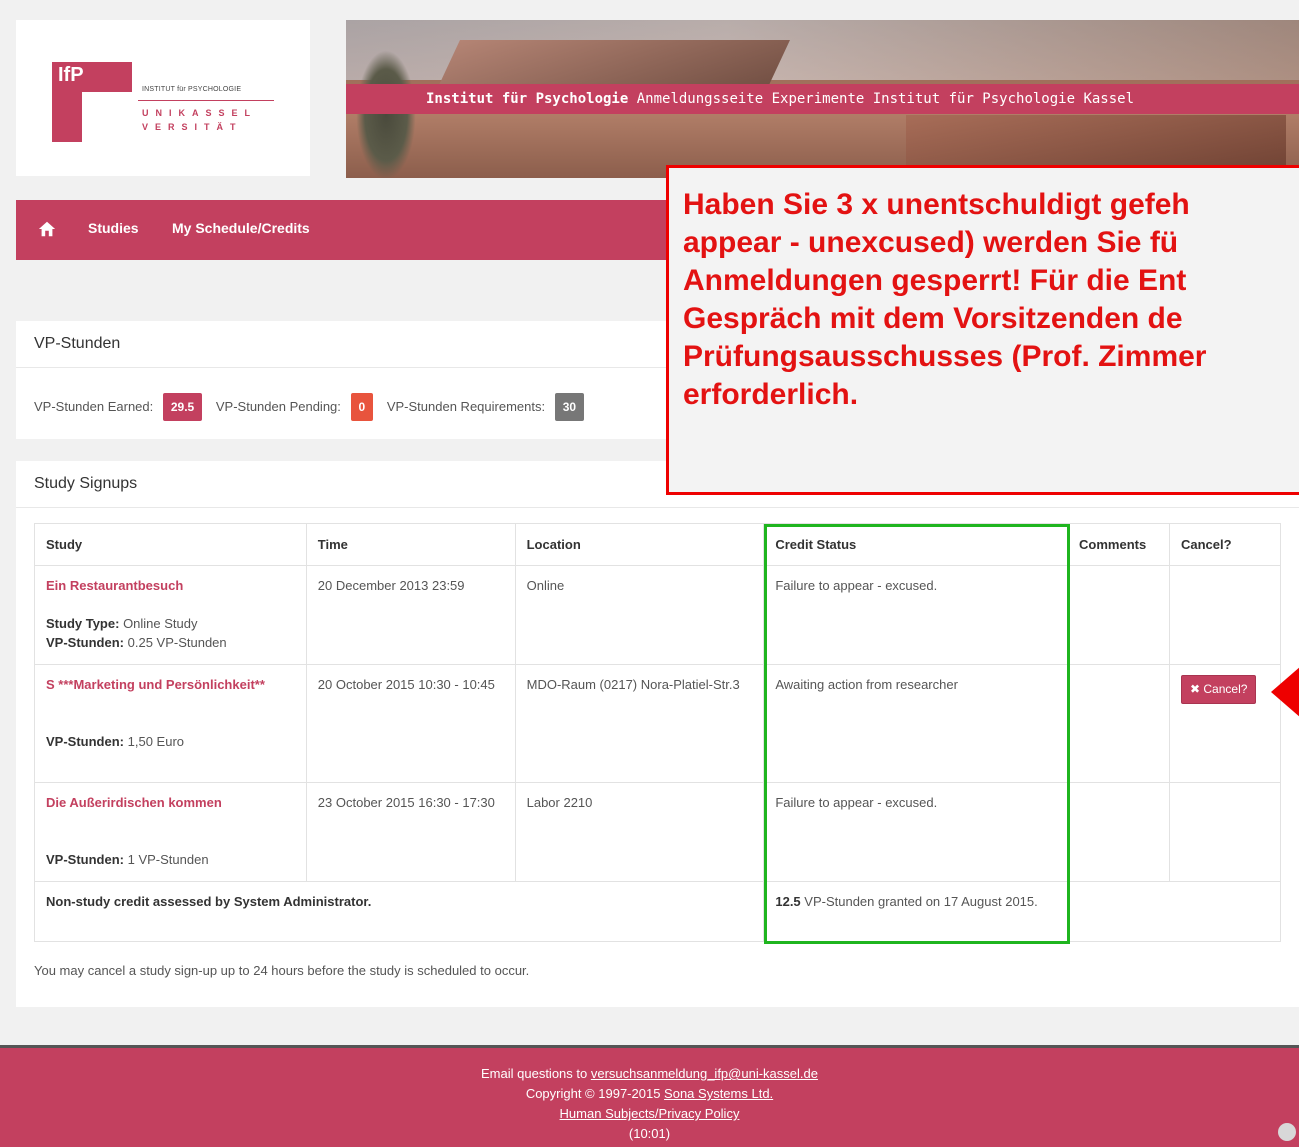  I want to click on footer-privacy-link: Human Subjects/Privacy Policy, so click(650, 1113).